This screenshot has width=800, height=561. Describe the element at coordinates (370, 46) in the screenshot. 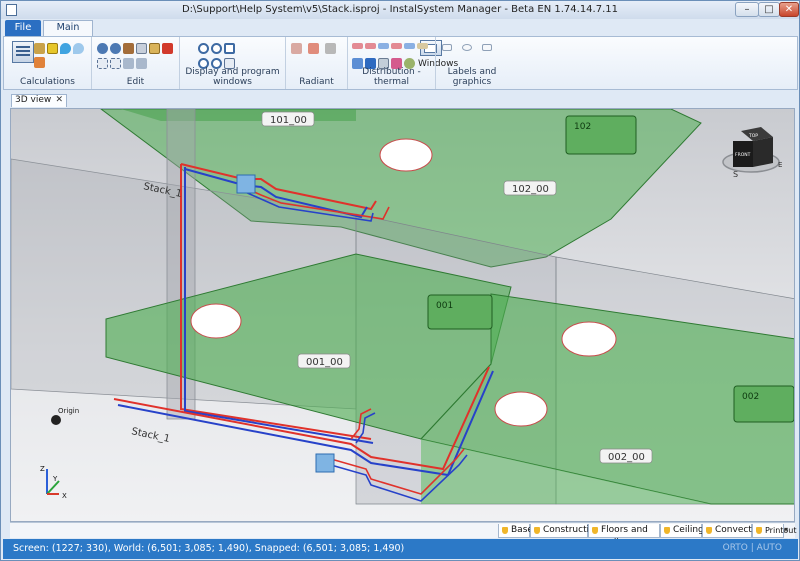

I see `pipe-return-icon` at that location.